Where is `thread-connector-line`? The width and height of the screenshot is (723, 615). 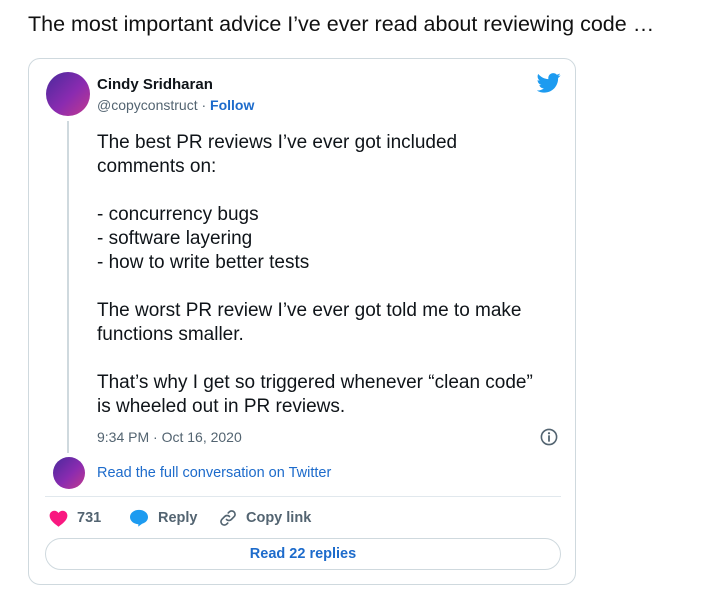
thread-connector-line is located at coordinates (68, 287).